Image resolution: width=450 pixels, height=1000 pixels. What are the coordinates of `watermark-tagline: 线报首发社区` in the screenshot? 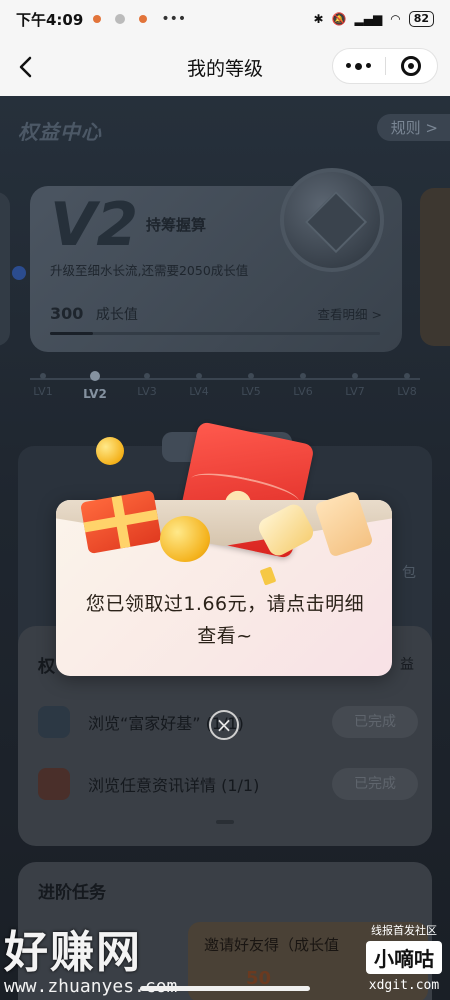 It's located at (404, 930).